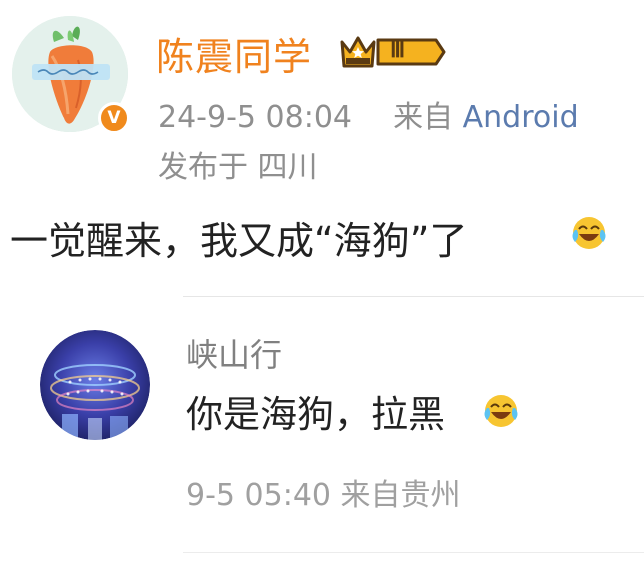 The height and width of the screenshot is (564, 644). Describe the element at coordinates (239, 241) in the screenshot. I see `post-text: 一觉醒来，我又成“海狗”了` at that location.